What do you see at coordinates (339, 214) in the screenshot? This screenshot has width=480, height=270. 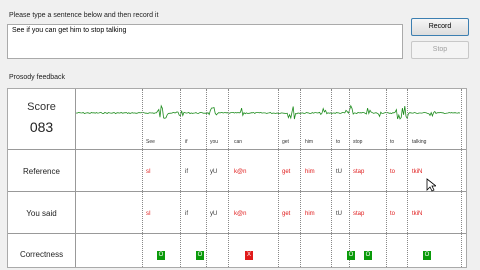 I see `said-phoneme: tU` at bounding box center [339, 214].